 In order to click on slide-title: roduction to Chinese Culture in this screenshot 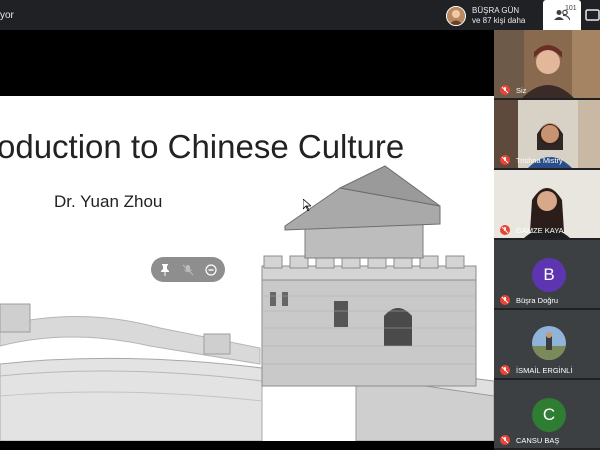, I will do `click(202, 146)`.